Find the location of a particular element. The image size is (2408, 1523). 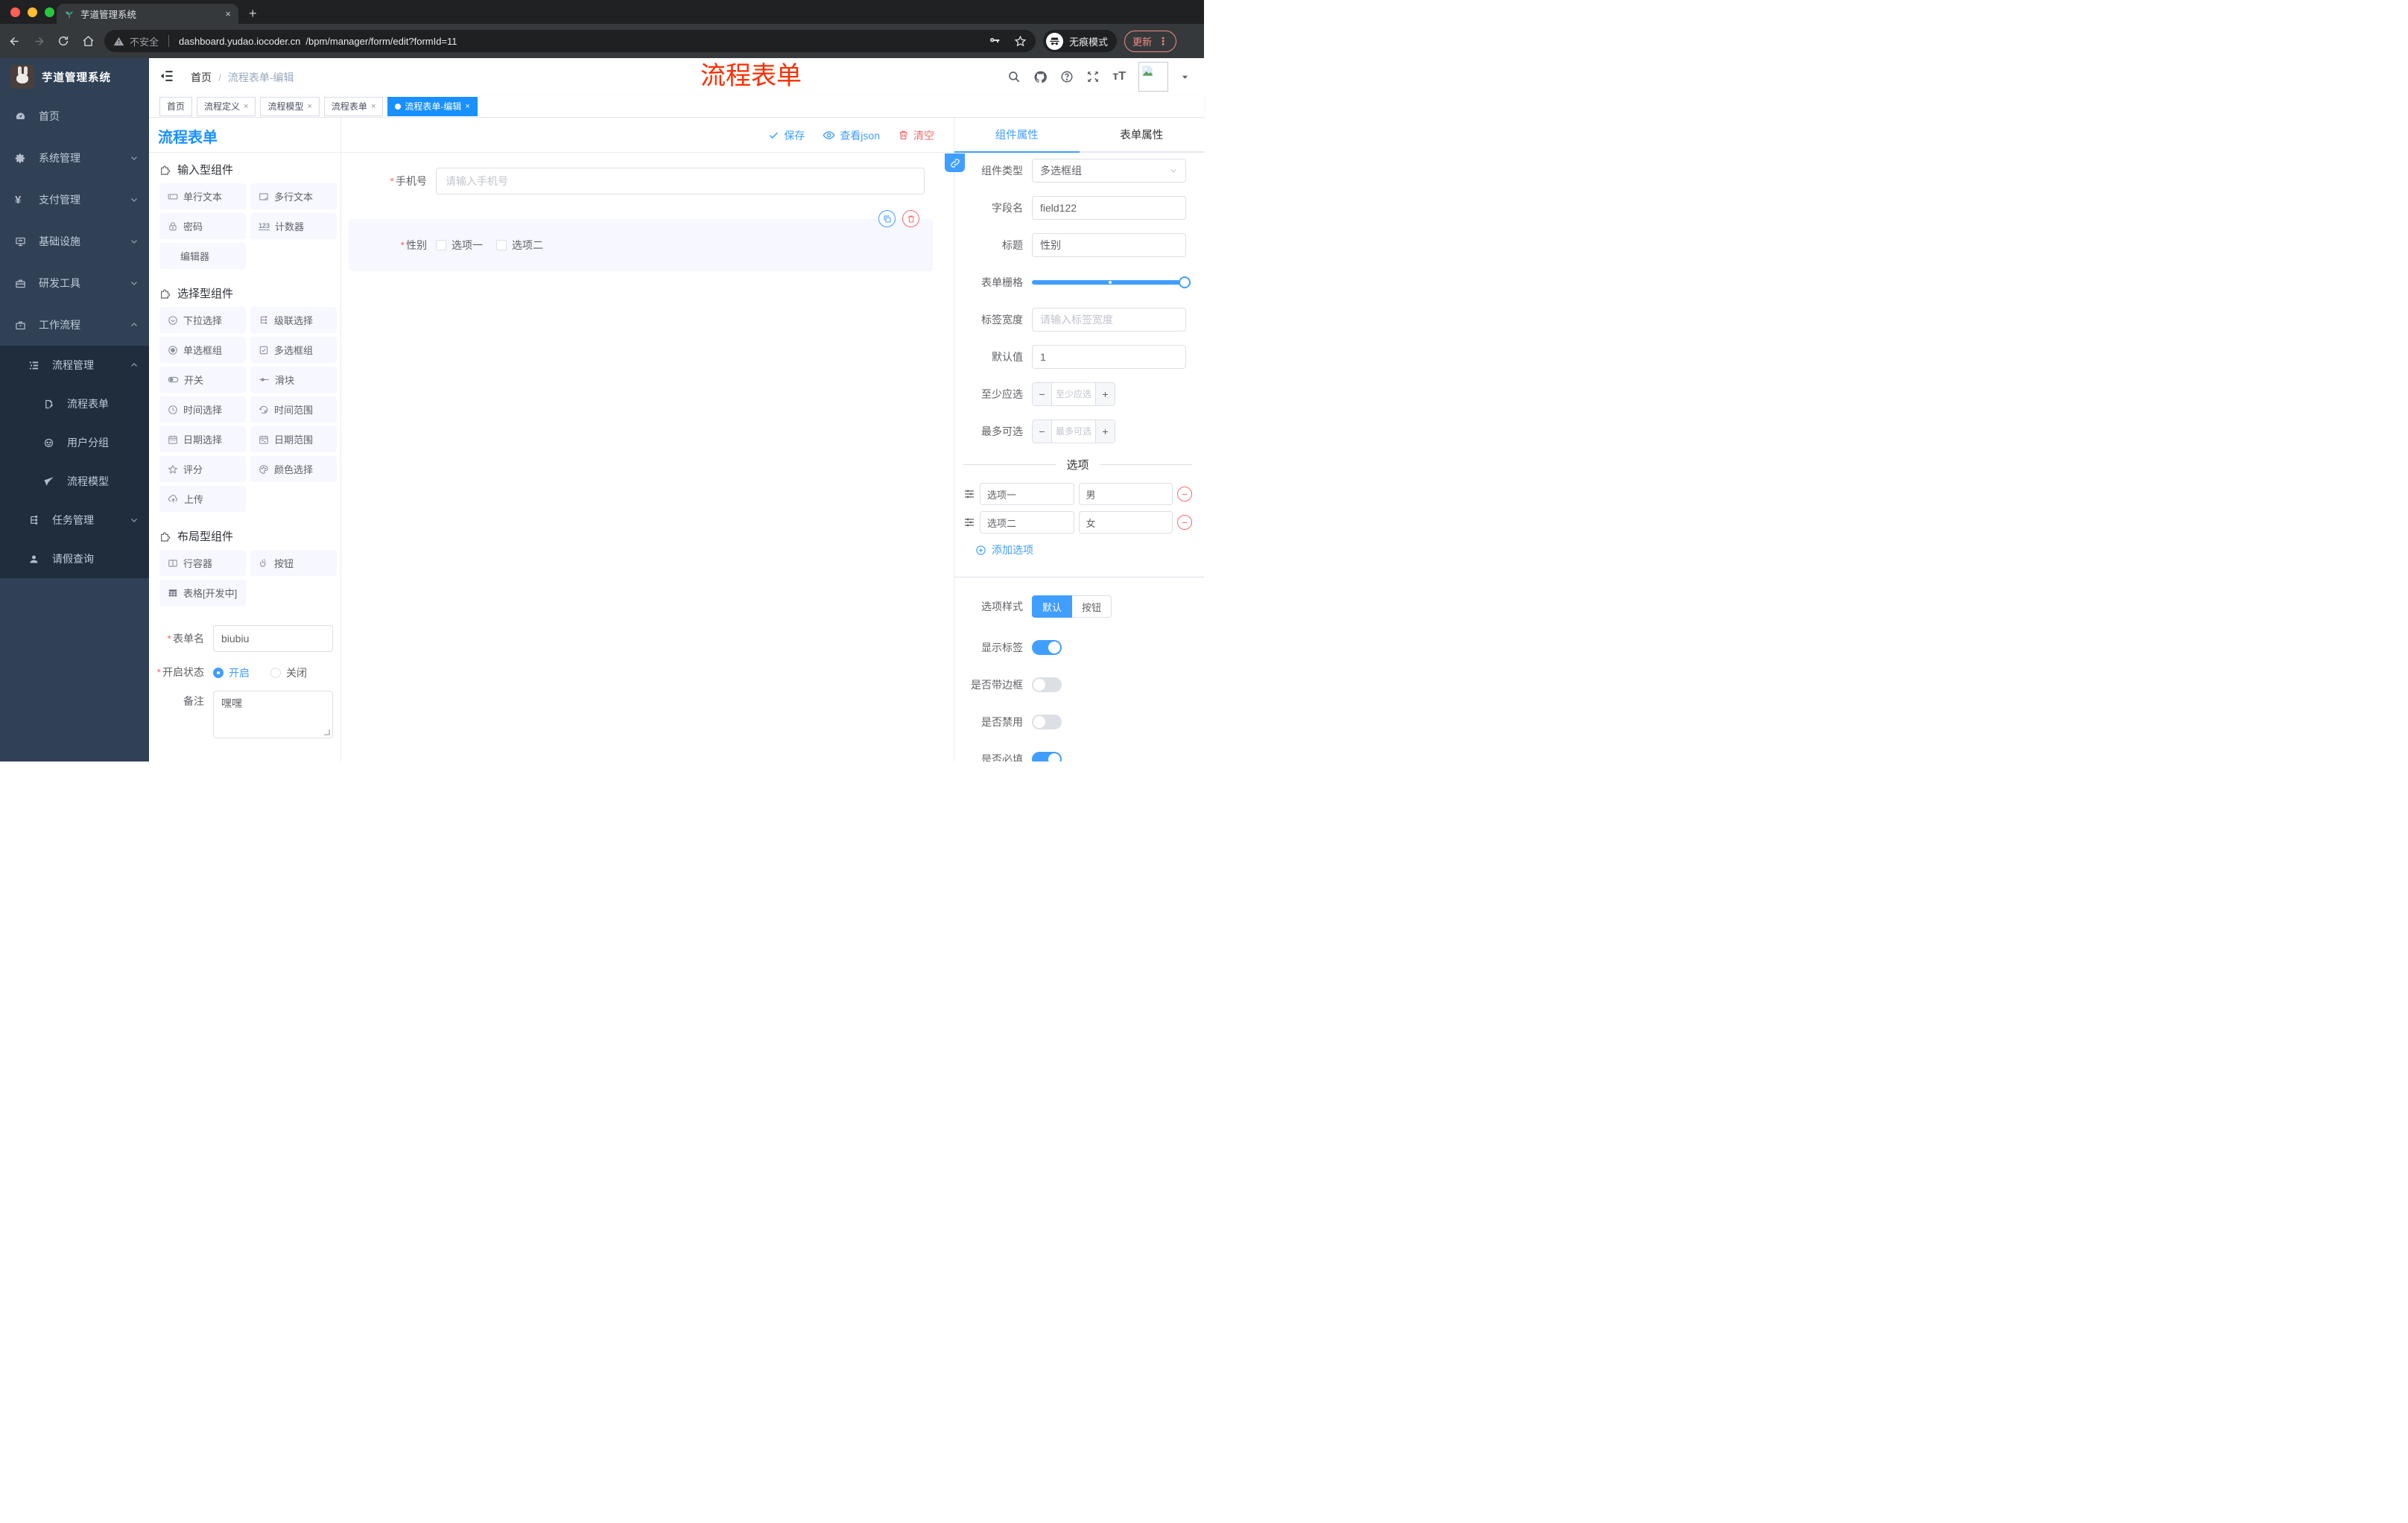

font-size-icon: тT is located at coordinates (1119, 77).